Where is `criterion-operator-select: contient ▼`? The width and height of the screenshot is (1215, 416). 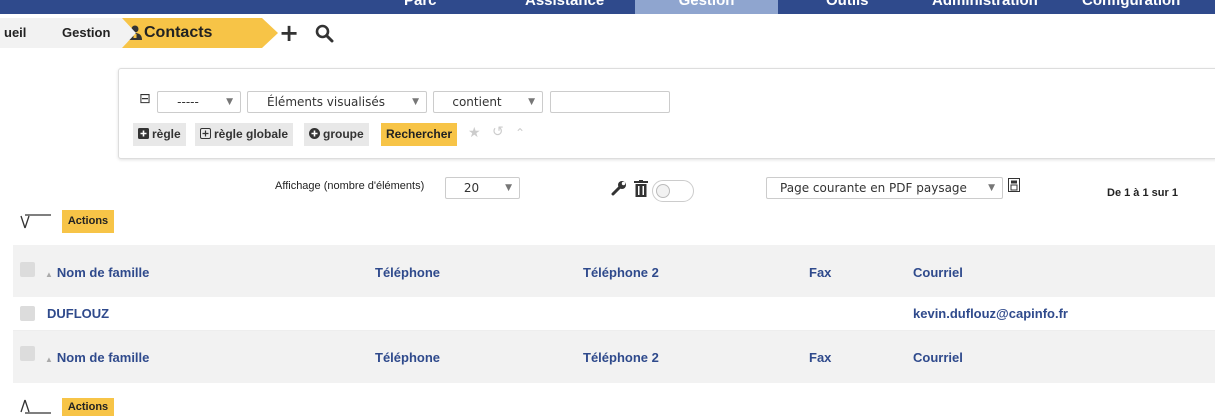 criterion-operator-select: contient ▼ is located at coordinates (488, 102).